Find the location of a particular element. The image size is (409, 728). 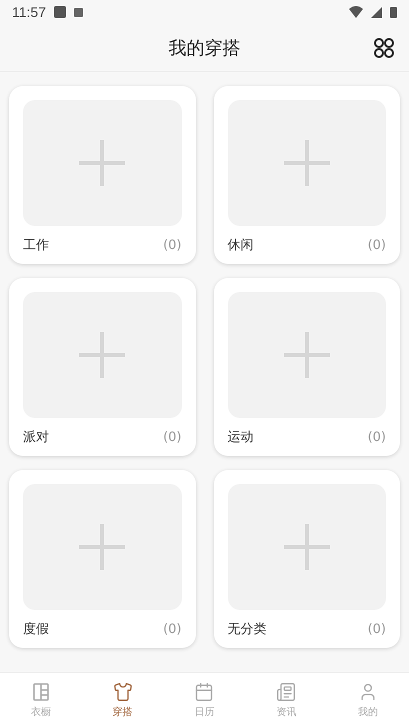

outfit-name: 休闲 is located at coordinates (241, 245).